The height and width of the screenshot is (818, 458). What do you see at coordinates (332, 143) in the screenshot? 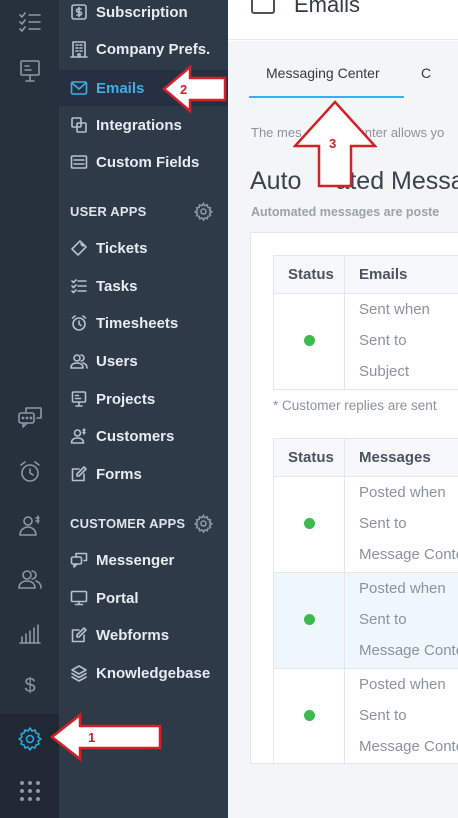
I see `annotation-number-3: 3` at bounding box center [332, 143].